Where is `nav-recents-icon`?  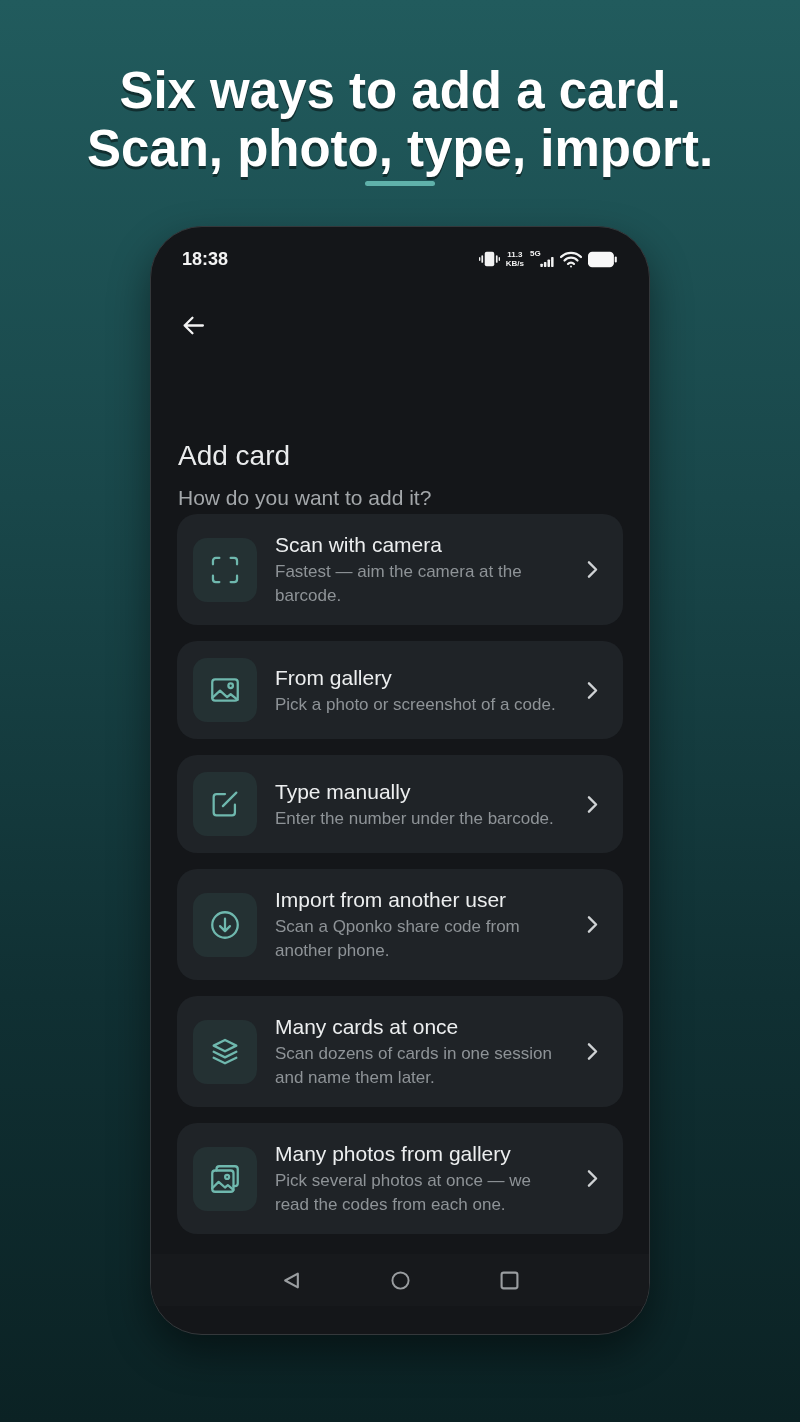
nav-recents-icon is located at coordinates (509, 1280).